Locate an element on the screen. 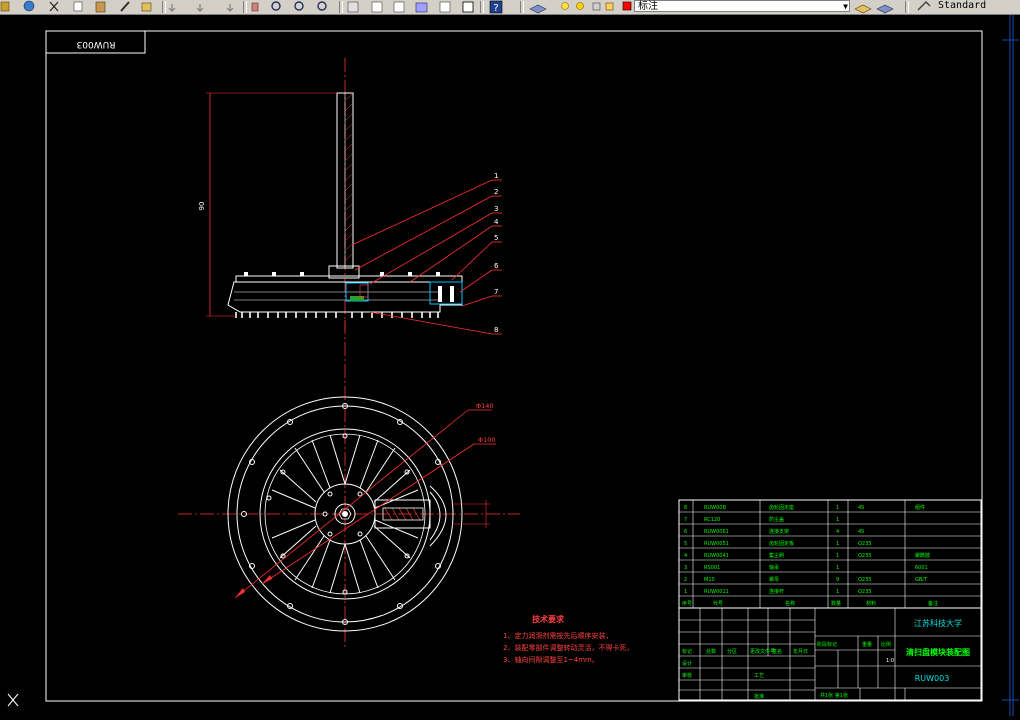 The image size is (1020, 720). balloon-8: 8 is located at coordinates (496, 330).